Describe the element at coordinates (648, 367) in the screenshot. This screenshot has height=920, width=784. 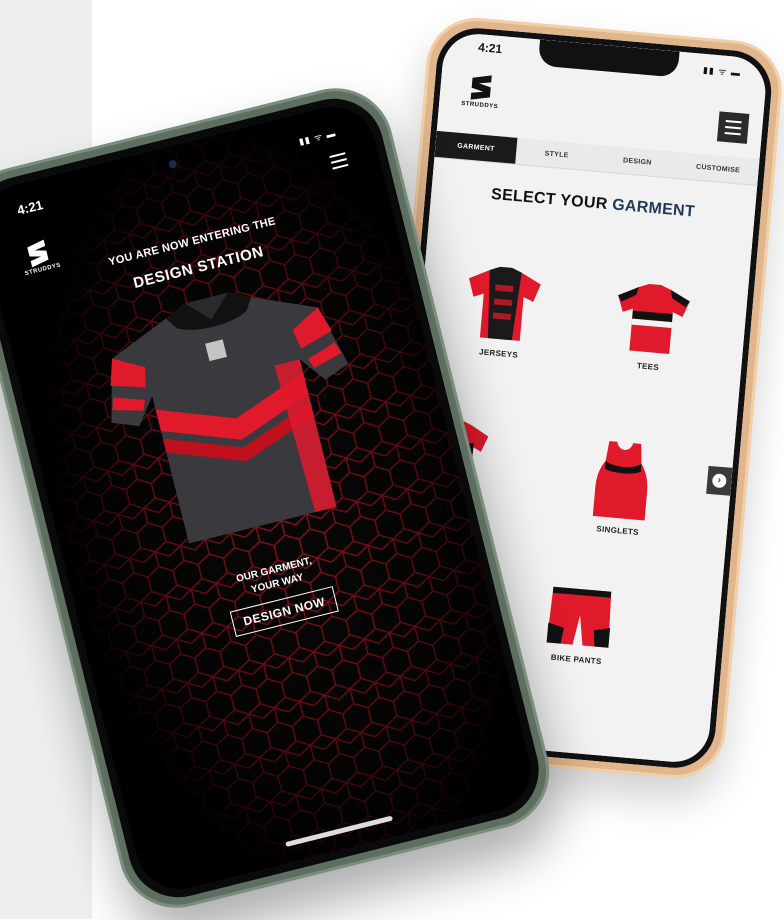
I see `garment-label: TEES` at that location.